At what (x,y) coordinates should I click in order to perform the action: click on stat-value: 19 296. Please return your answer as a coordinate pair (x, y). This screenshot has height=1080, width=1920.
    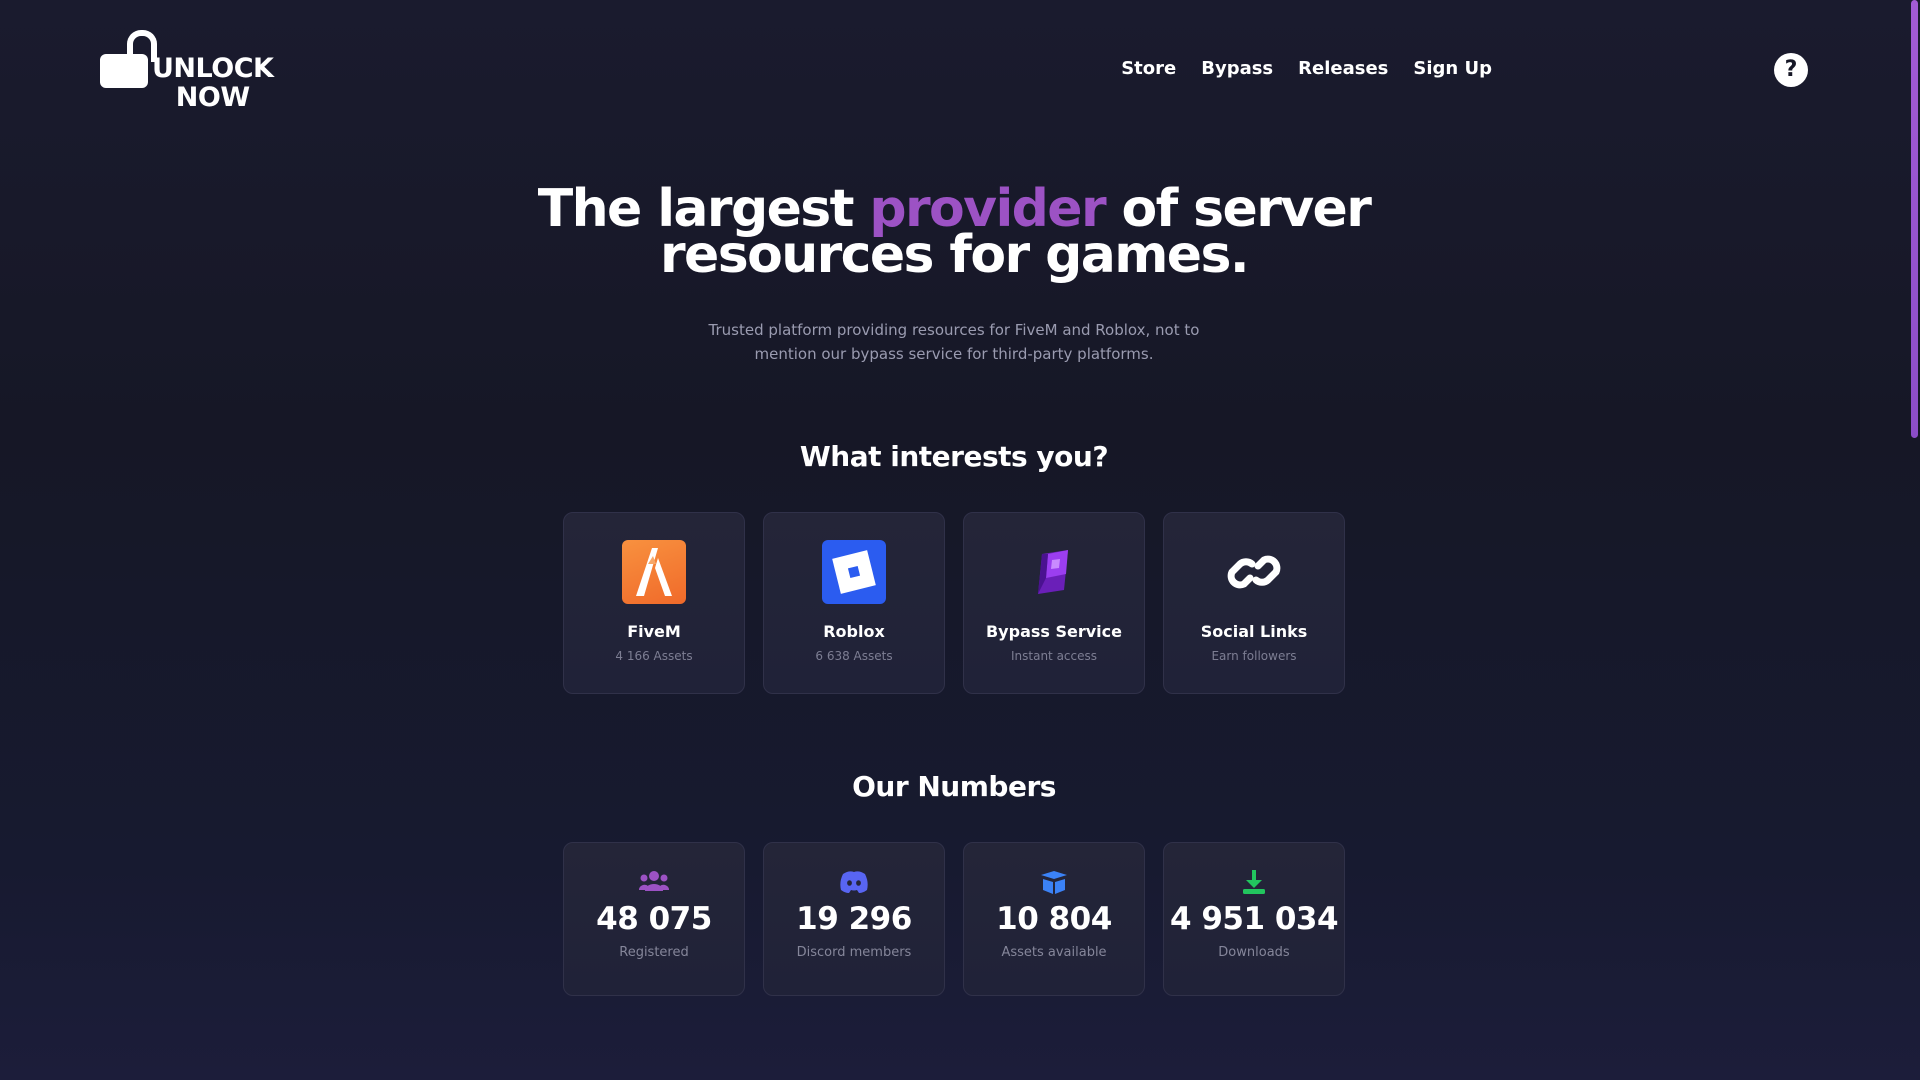
    Looking at the image, I should click on (854, 919).